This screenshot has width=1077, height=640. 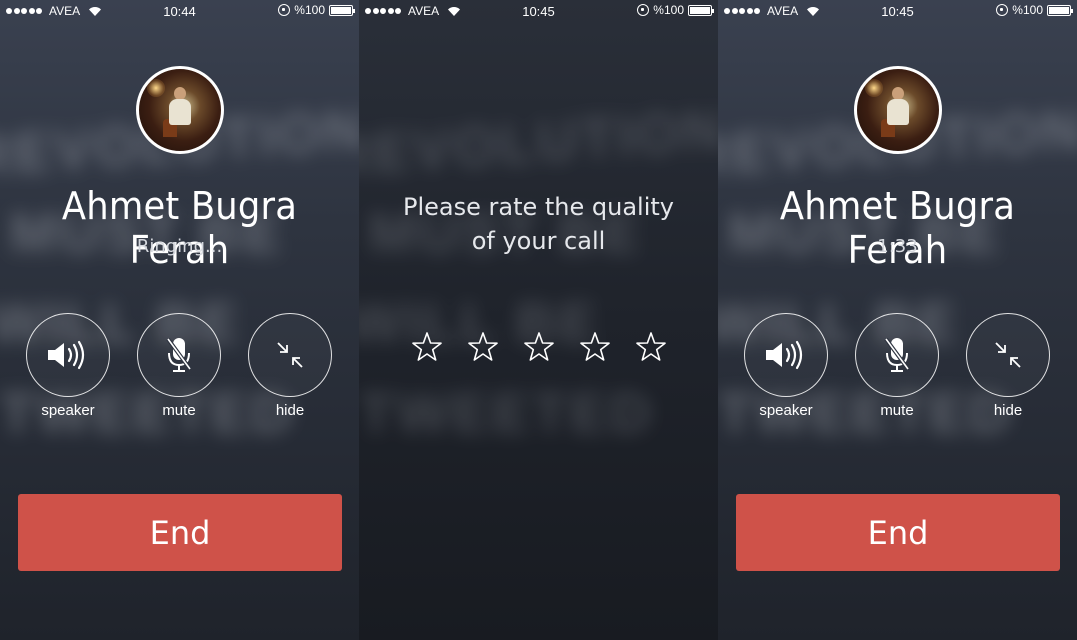 What do you see at coordinates (538, 241) in the screenshot?
I see `rating-prompt-line-2: of your call` at bounding box center [538, 241].